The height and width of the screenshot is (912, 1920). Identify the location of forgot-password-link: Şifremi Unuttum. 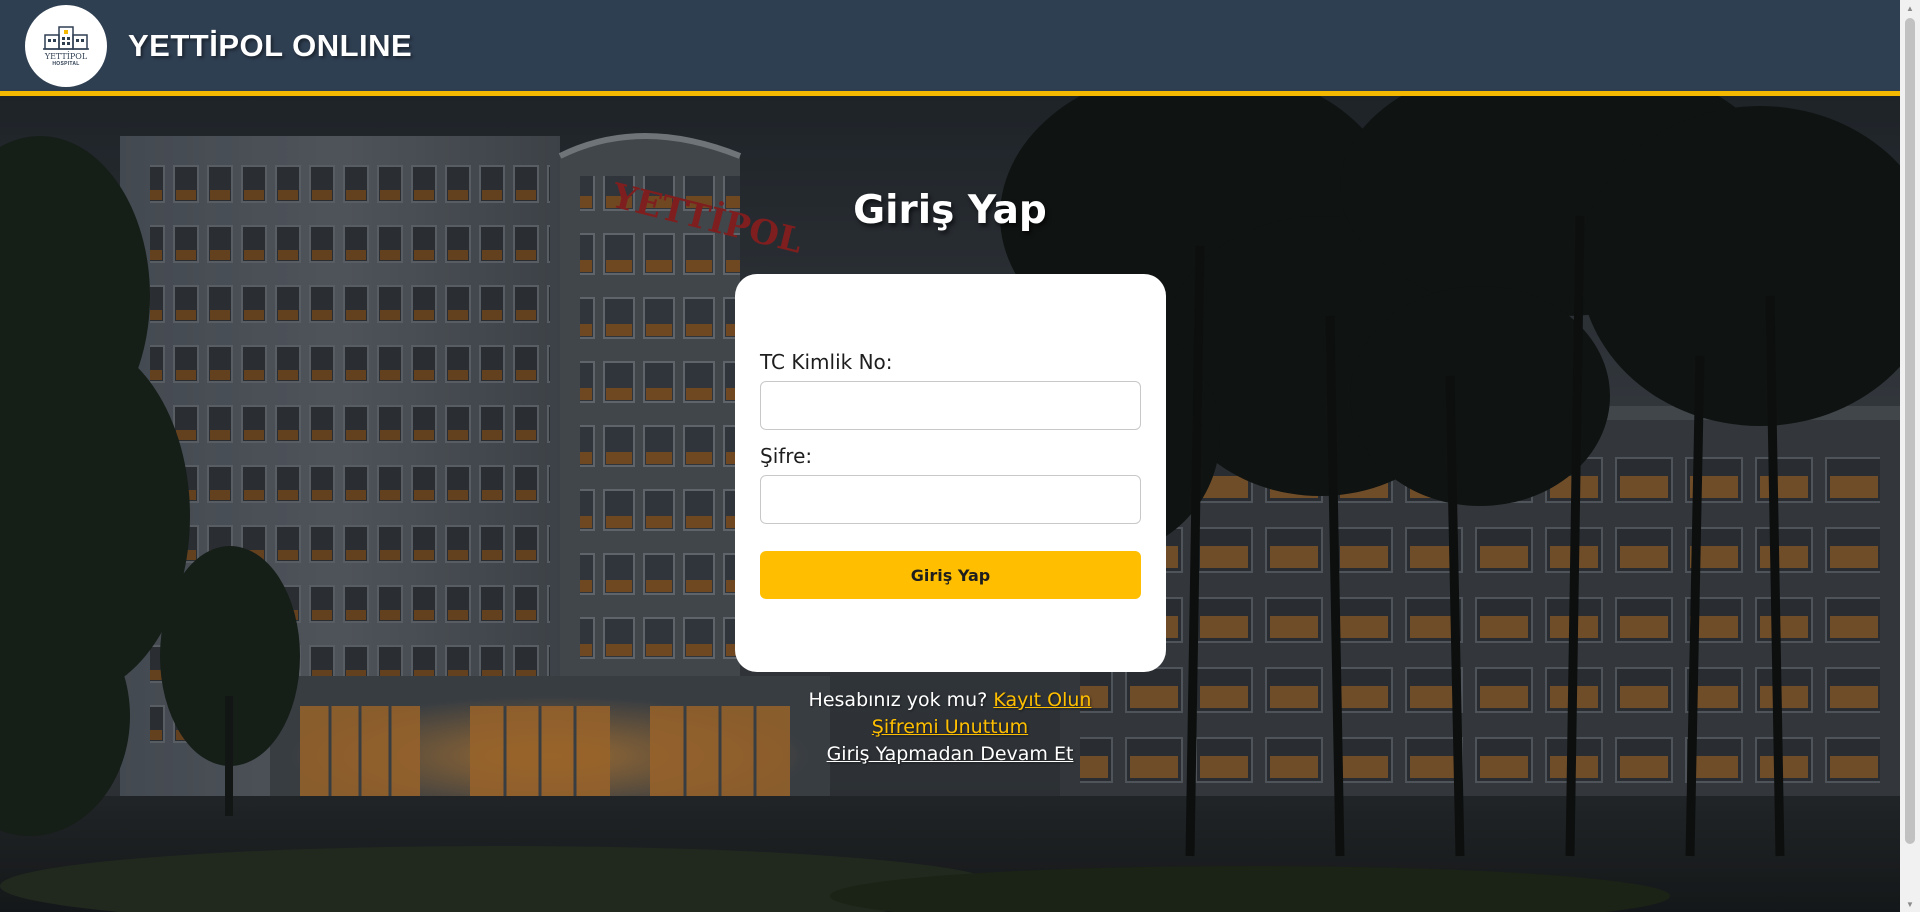
(950, 727).